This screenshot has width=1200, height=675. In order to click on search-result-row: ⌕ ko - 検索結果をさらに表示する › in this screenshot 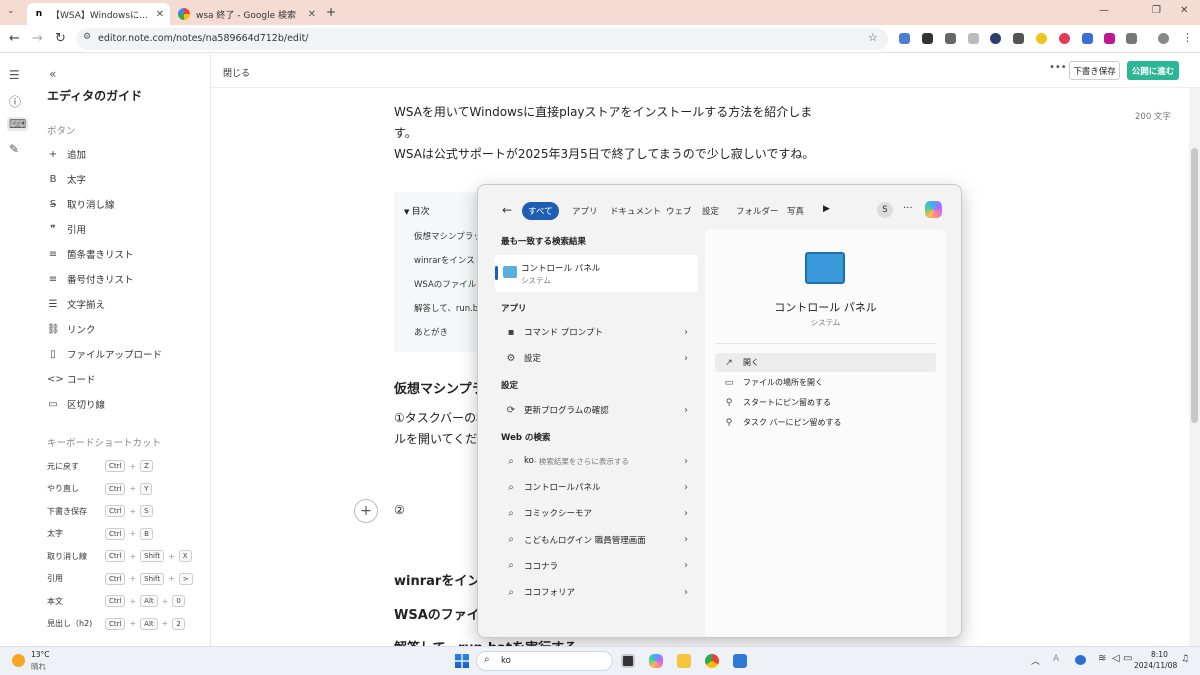, I will do `click(597, 461)`.